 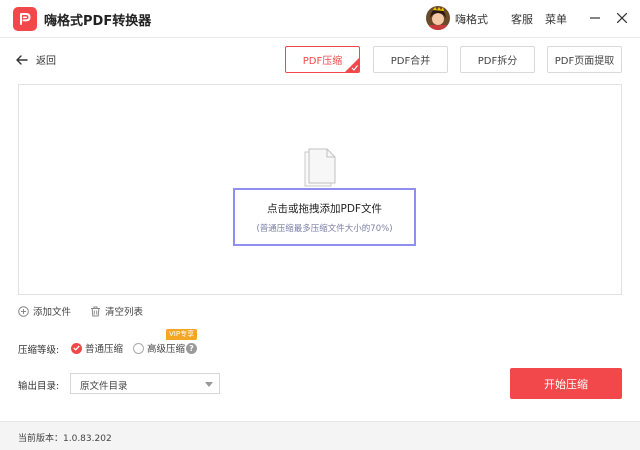 I want to click on dropzone-hint: (普通压缩最多压缩文件大小的70%), so click(x=324, y=228).